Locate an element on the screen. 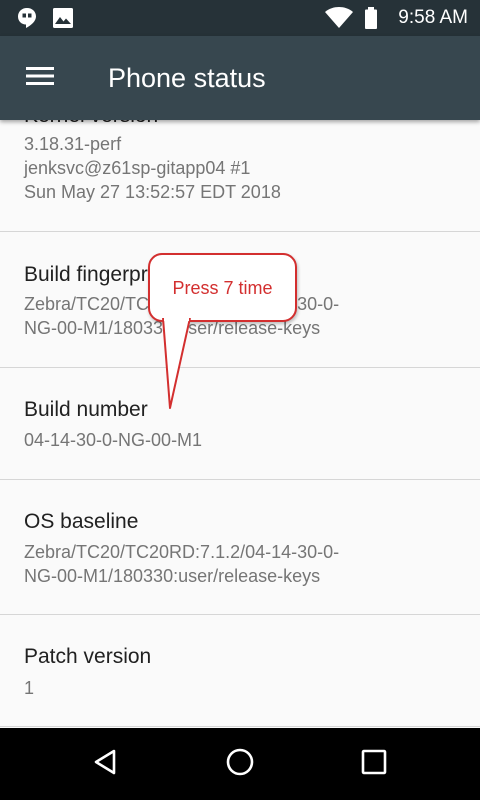 The width and height of the screenshot is (480, 800). callout-annotation: Press 7 time is located at coordinates (222, 287).